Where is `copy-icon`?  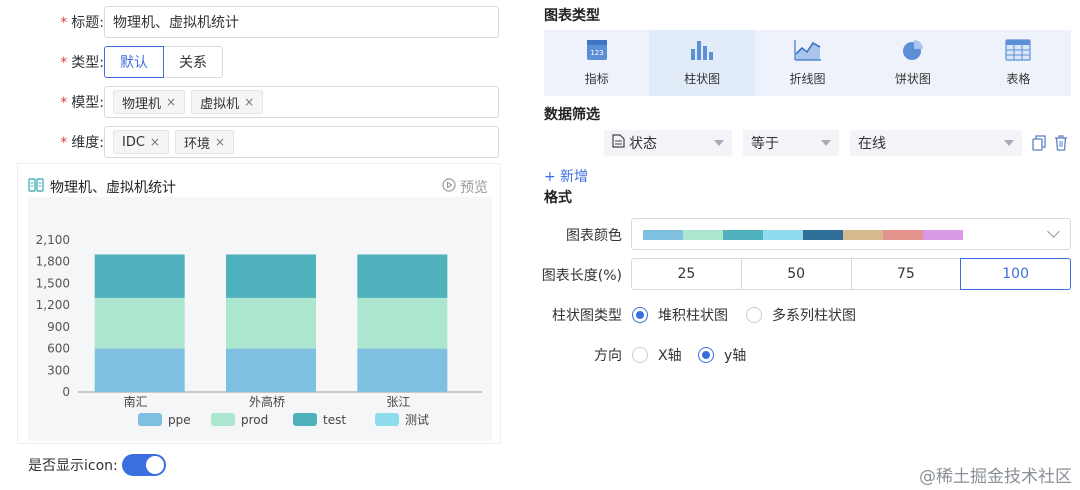 copy-icon is located at coordinates (1039, 145).